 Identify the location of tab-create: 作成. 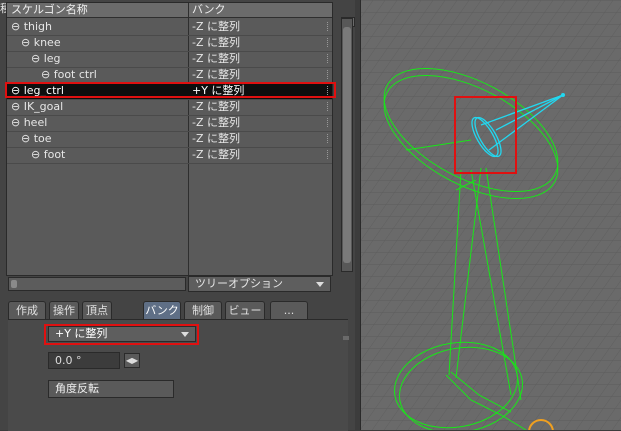
(27, 310).